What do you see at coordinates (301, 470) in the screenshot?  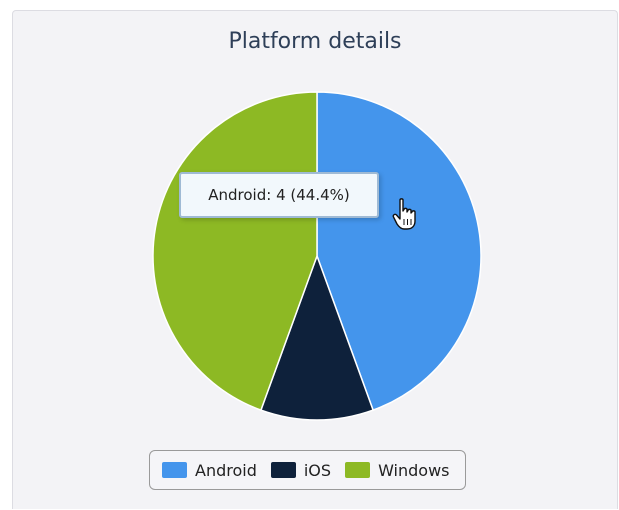 I see `legend-item-ios: iOS` at bounding box center [301, 470].